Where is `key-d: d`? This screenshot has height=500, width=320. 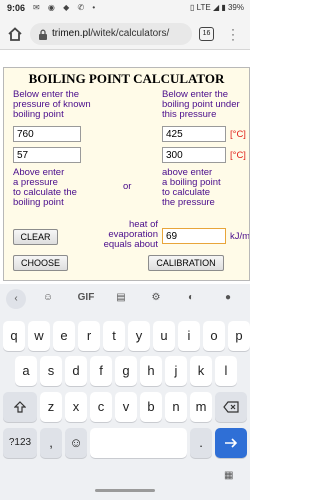 key-d: d is located at coordinates (76, 371).